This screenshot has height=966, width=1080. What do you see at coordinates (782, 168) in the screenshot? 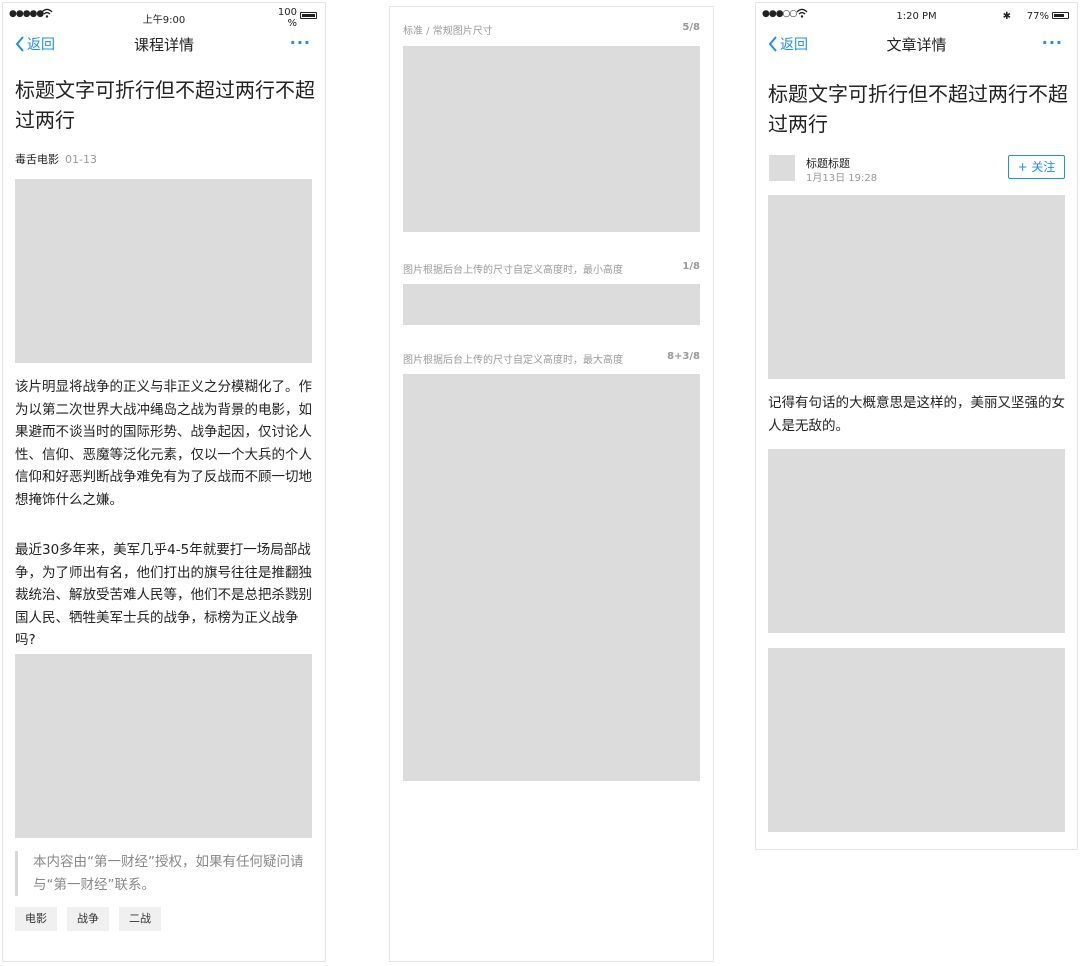
I see `avatar` at bounding box center [782, 168].